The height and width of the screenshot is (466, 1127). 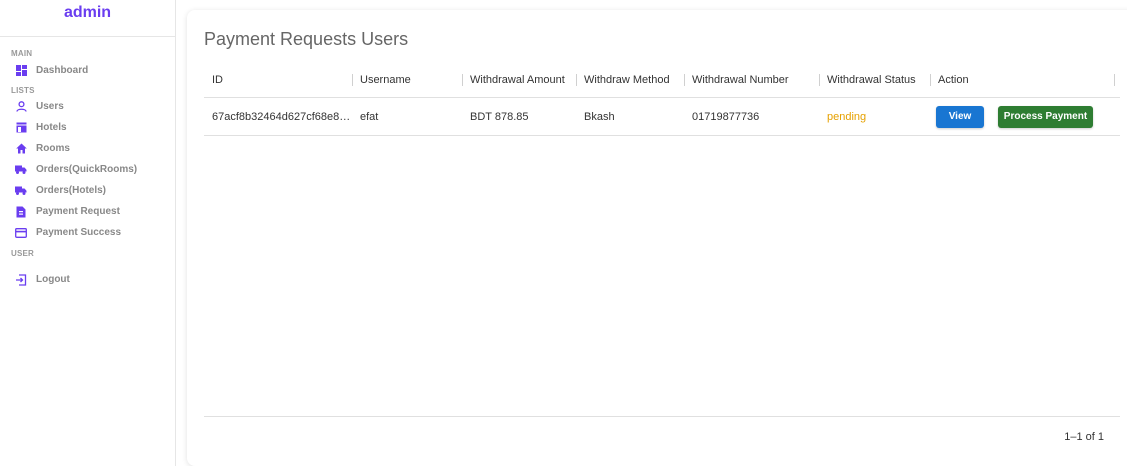 What do you see at coordinates (740, 79) in the screenshot?
I see `column-header-number: Withdrawal Number` at bounding box center [740, 79].